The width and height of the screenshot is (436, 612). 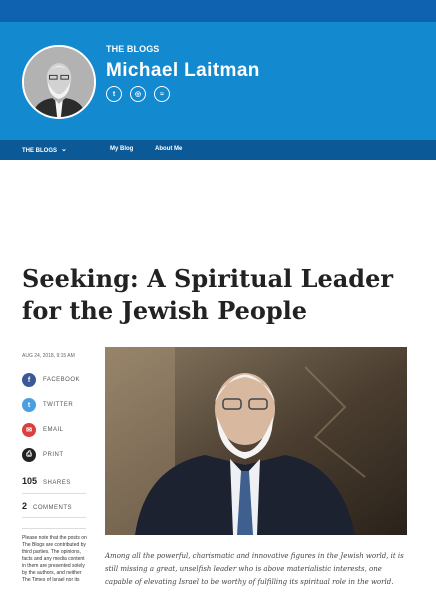 What do you see at coordinates (59, 82) in the screenshot?
I see `author-avatar` at bounding box center [59, 82].